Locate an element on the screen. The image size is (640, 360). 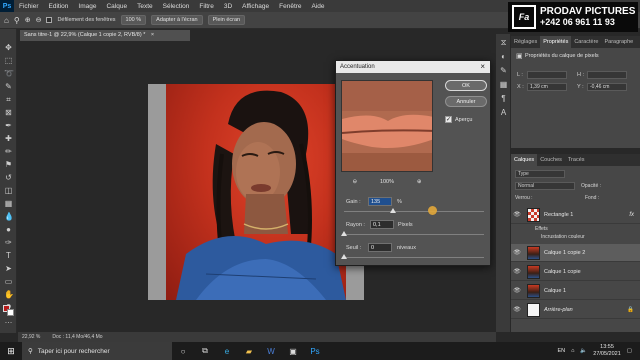
radius-slider-knob is located at coordinates (344, 233).